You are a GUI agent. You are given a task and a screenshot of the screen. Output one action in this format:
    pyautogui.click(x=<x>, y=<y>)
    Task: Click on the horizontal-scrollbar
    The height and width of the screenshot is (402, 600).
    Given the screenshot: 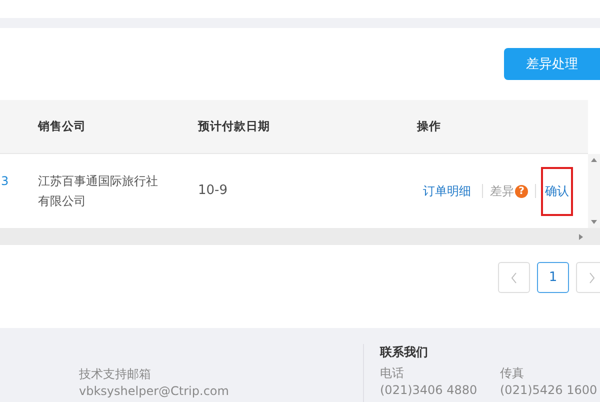 What is the action you would take?
    pyautogui.click(x=300, y=236)
    